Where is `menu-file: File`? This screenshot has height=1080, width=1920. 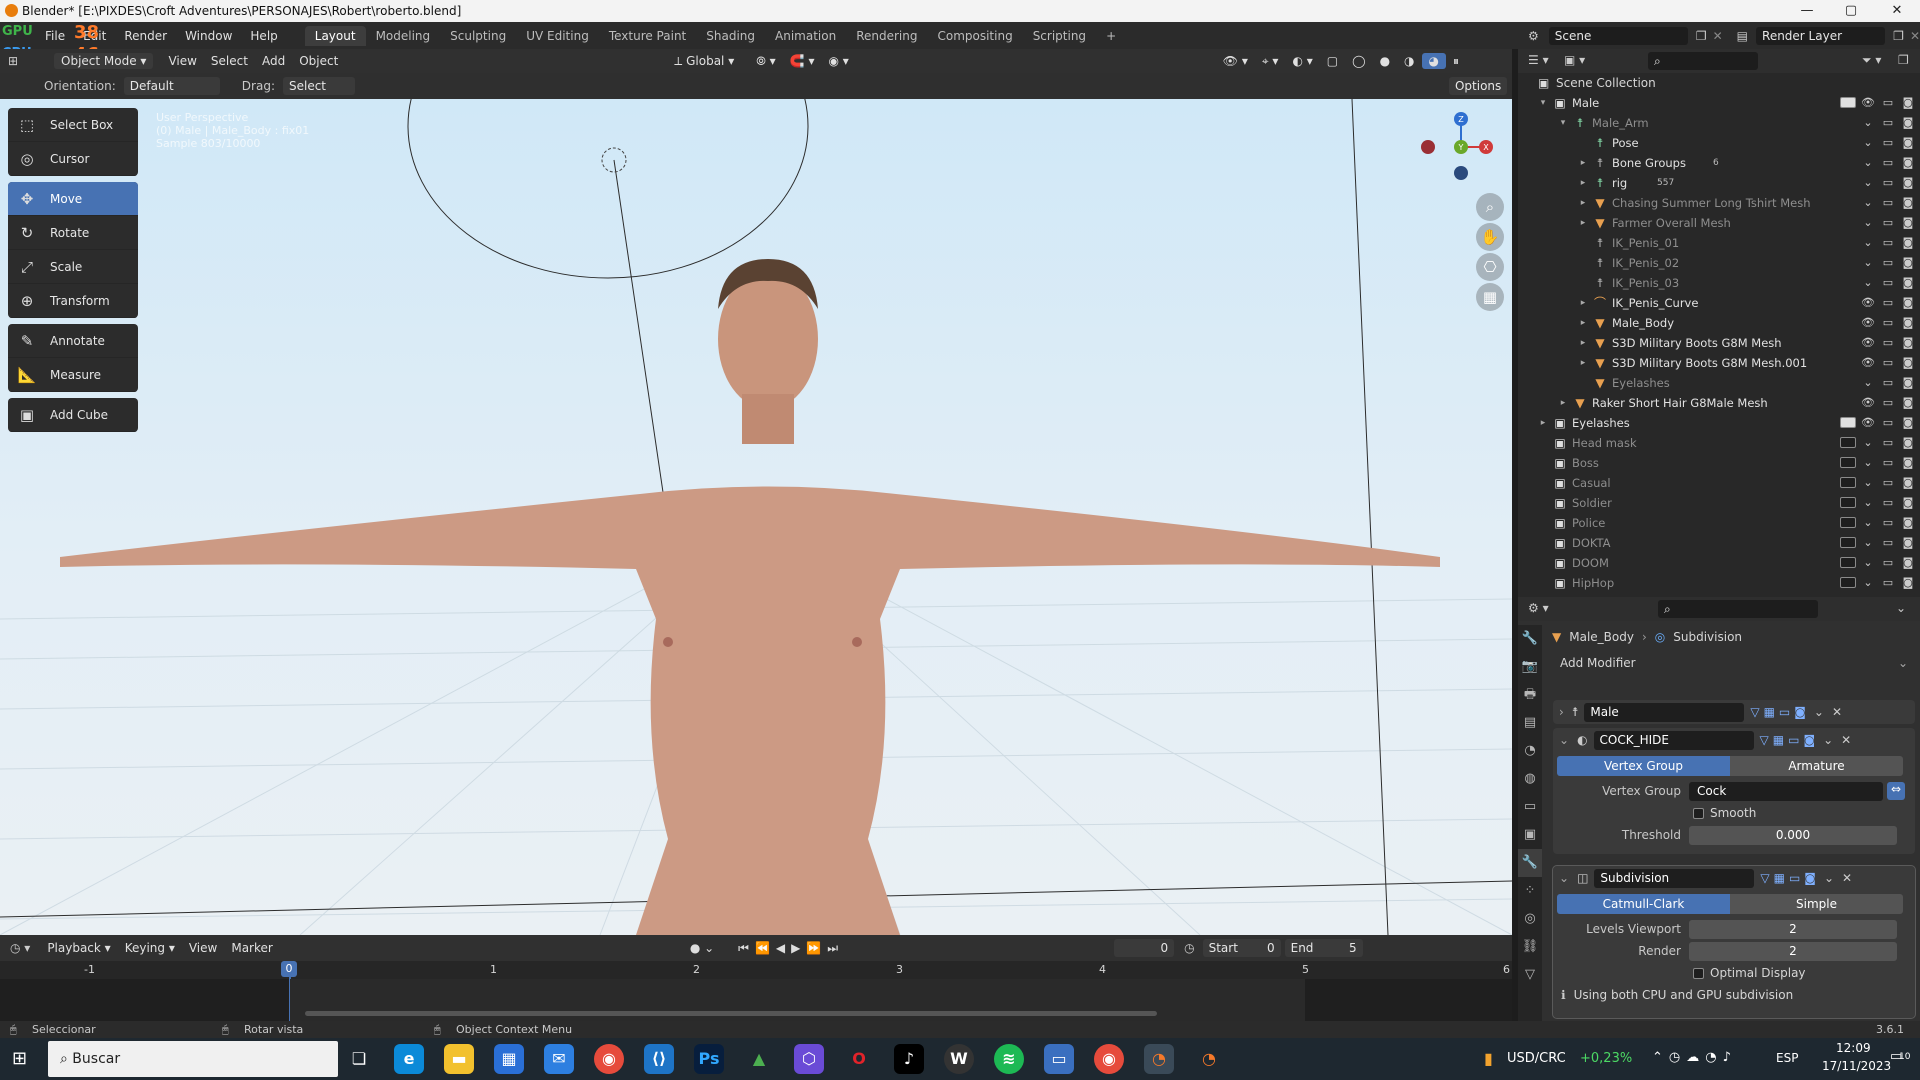
menu-file: File is located at coordinates (55, 36).